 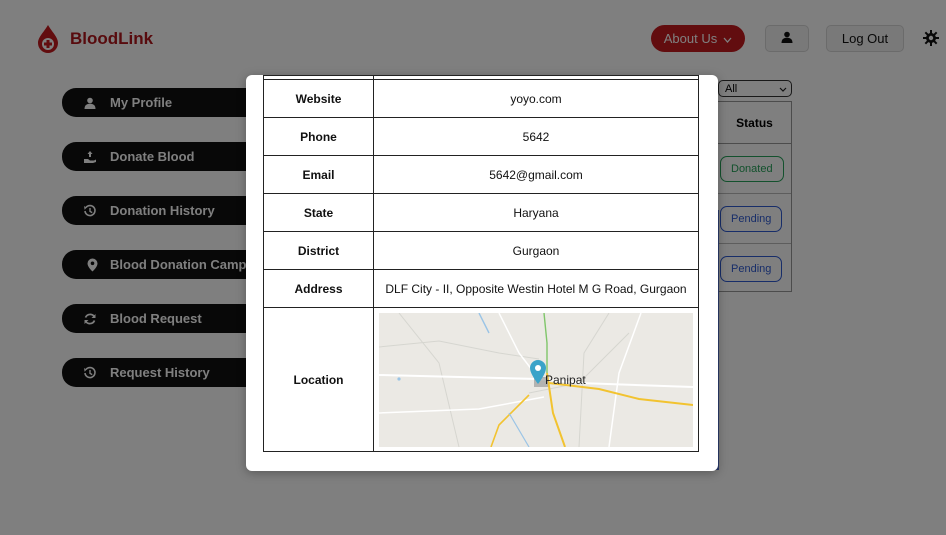 I want to click on location-cell: Panipat, so click(x=536, y=379).